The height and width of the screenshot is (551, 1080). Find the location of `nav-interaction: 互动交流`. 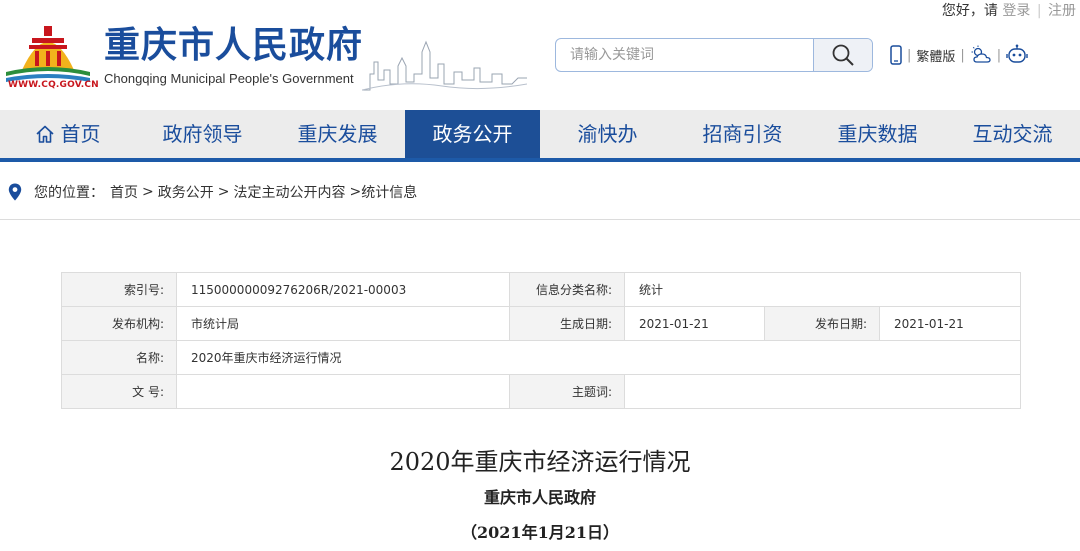

nav-interaction: 互动交流 is located at coordinates (1012, 134).